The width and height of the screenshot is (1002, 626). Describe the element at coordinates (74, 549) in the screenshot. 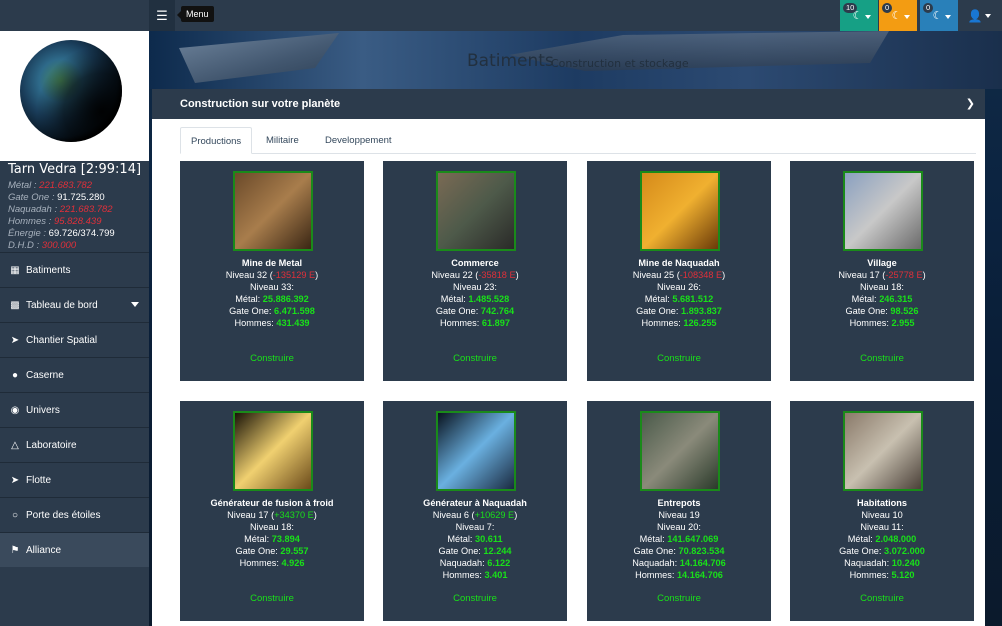

I see `sidebar-item-alliance: ⚑ Alliance` at that location.